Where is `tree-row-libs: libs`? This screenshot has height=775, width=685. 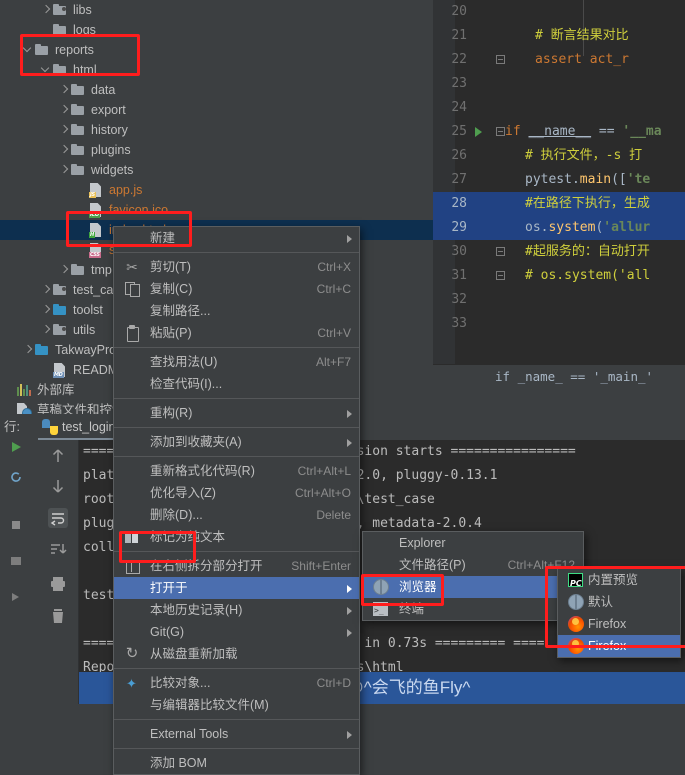
tree-row-libs: libs is located at coordinates (216, 10).